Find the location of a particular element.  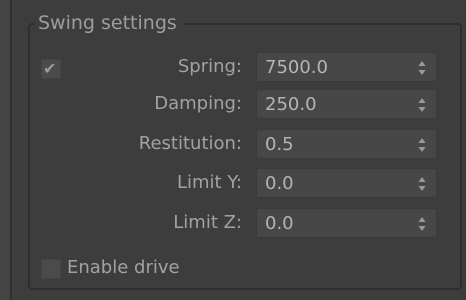

limit-z-label: Limit Z: is located at coordinates (207, 222).